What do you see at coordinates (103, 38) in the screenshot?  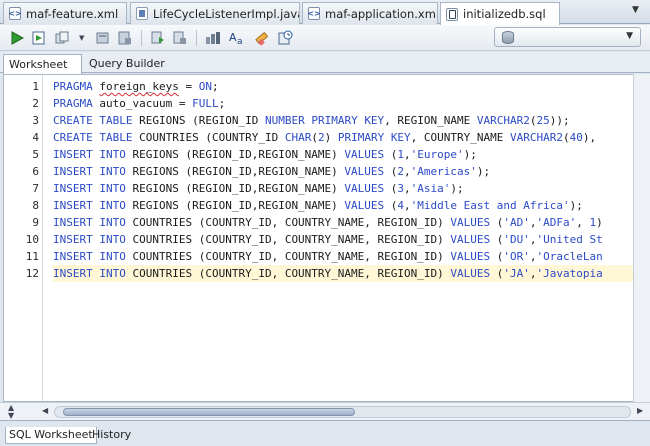 I see `rollback-icon` at bounding box center [103, 38].